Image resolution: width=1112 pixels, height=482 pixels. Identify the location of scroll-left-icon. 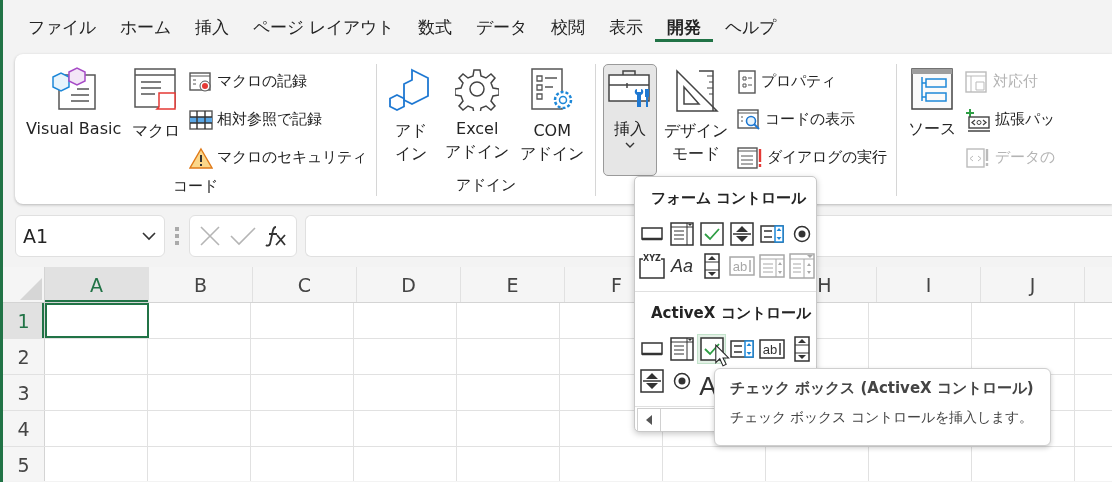
(649, 420).